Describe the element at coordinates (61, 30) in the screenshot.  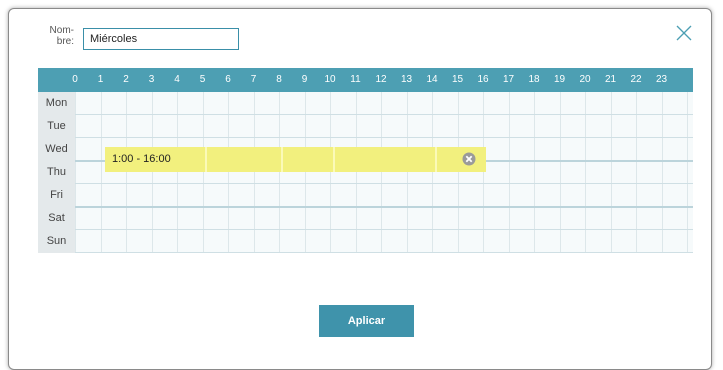
I see `name-label-line1: Nom-` at that location.